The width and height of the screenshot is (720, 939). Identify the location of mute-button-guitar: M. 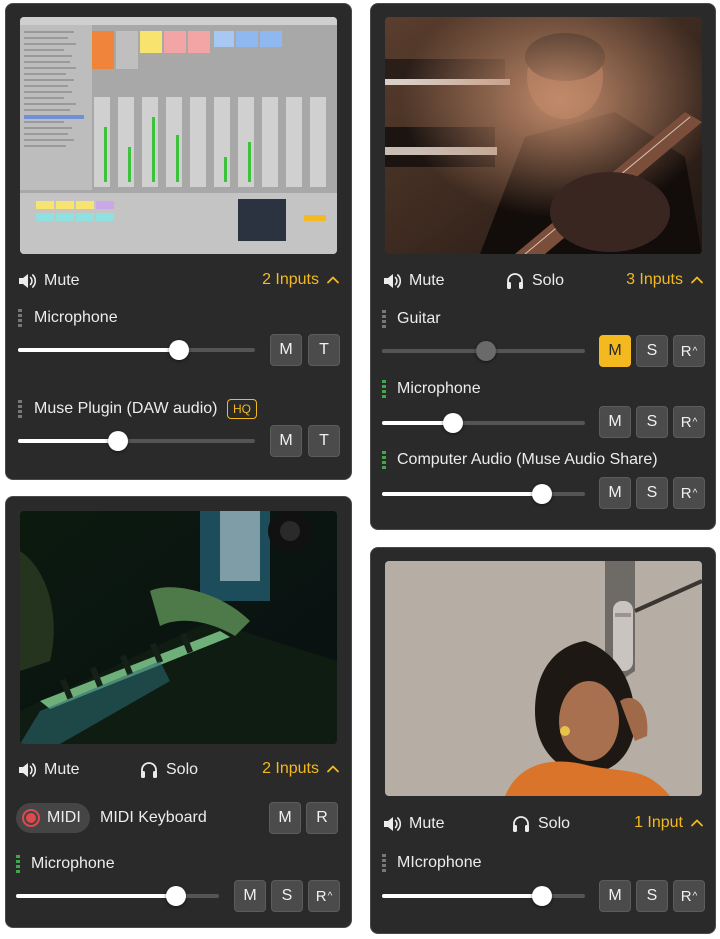
(615, 351).